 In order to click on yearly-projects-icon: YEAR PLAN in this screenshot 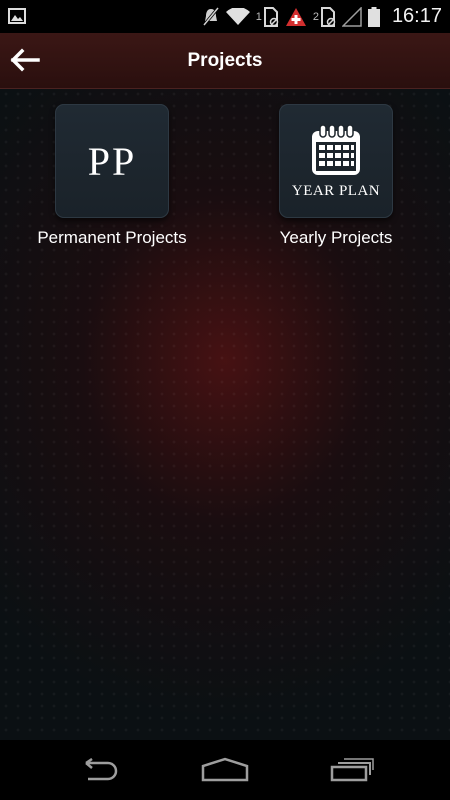, I will do `click(336, 161)`.